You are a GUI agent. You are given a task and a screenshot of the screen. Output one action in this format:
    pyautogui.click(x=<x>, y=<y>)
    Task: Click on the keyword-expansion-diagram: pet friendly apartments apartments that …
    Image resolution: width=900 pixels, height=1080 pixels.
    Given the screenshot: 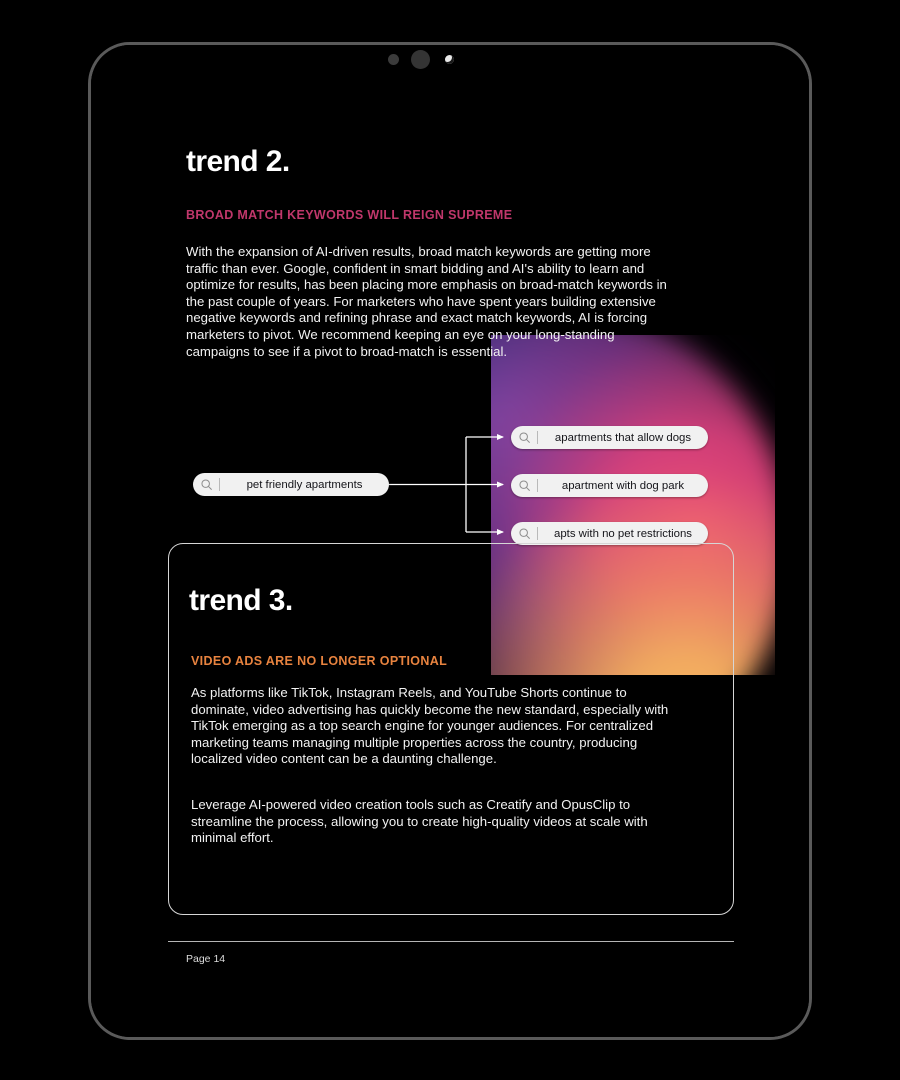 What is the action you would take?
    pyautogui.click(x=450, y=460)
    